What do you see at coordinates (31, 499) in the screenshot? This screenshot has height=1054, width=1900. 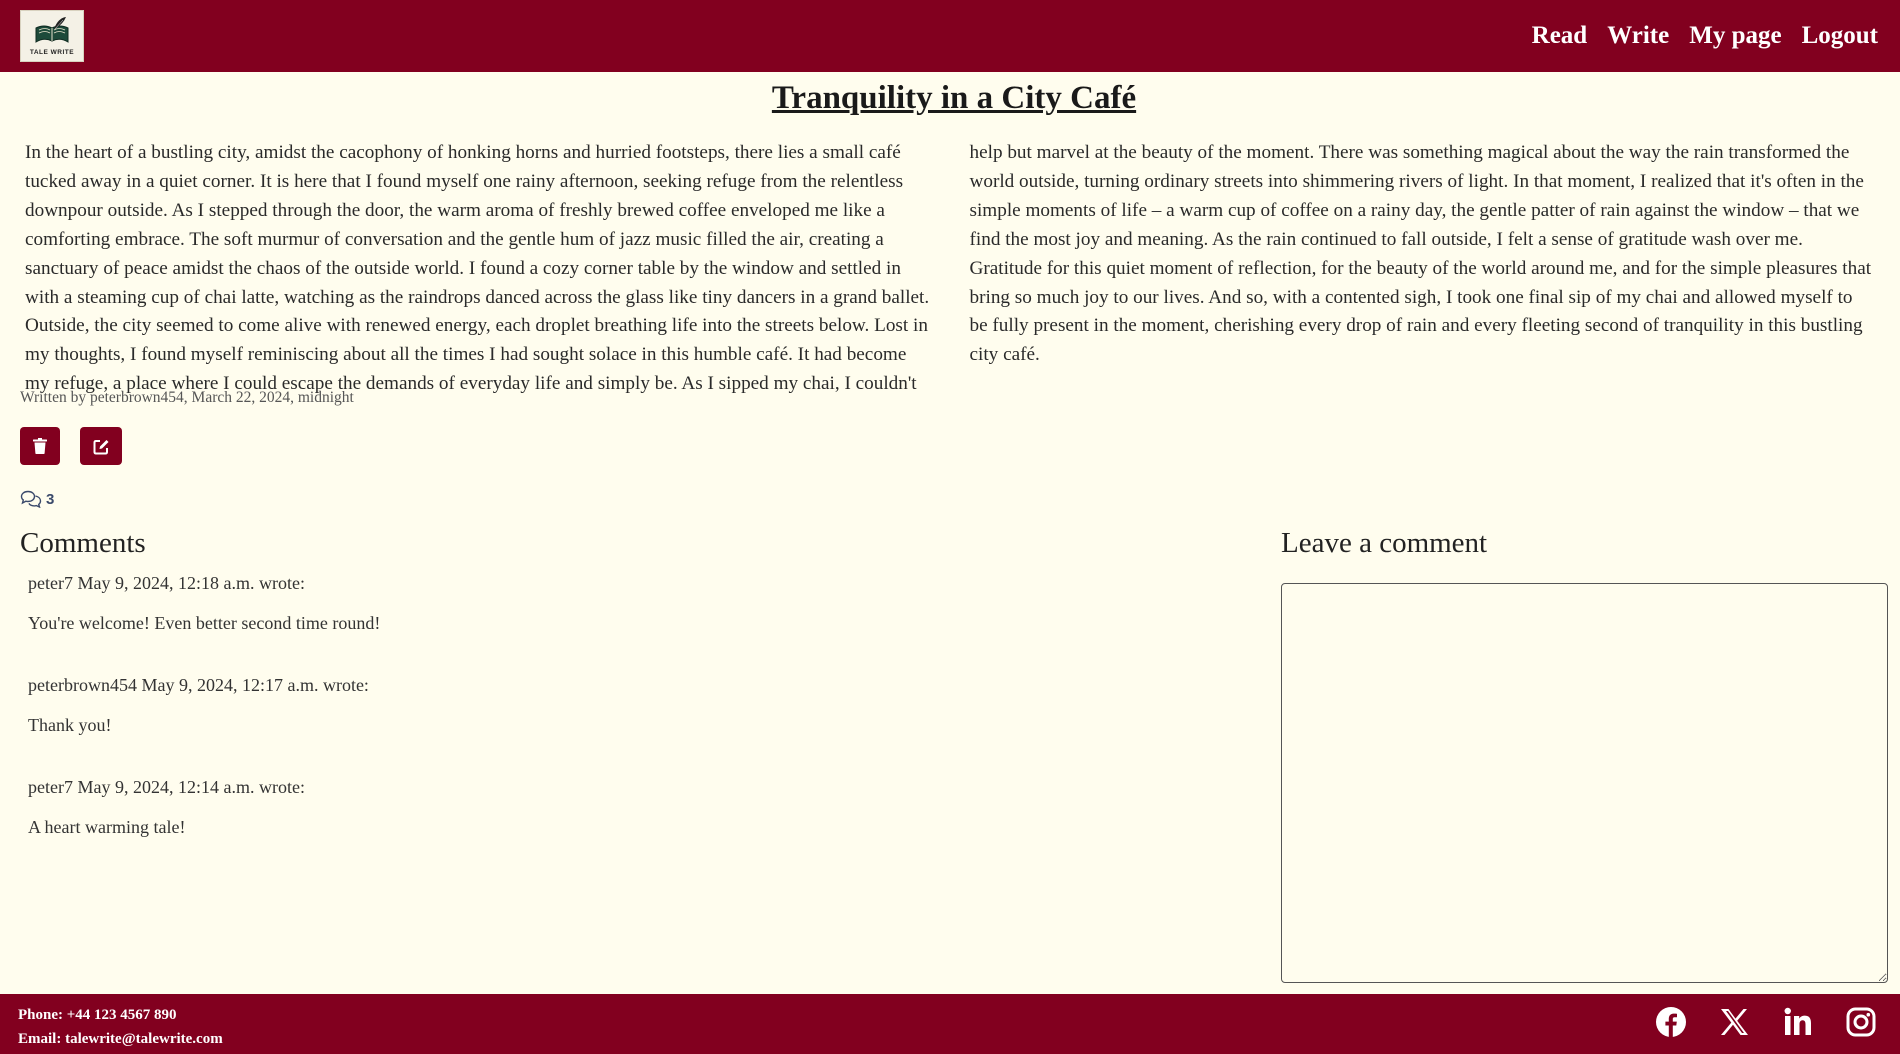 I see `chat-icon` at bounding box center [31, 499].